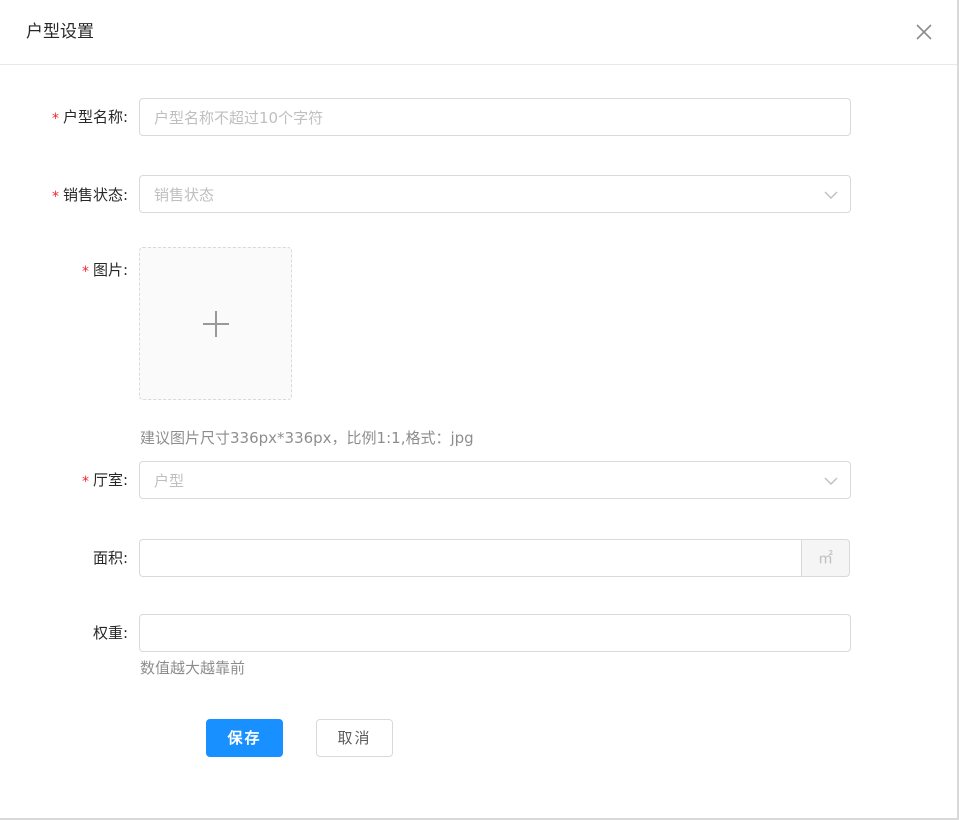 This screenshot has width=959, height=820. Describe the element at coordinates (60, 32) in the screenshot. I see `modal-title: 户型设置` at that location.